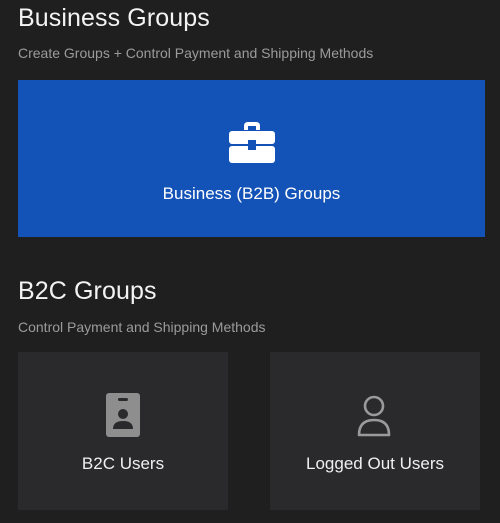 Image resolution: width=500 pixels, height=523 pixels. What do you see at coordinates (123, 463) in the screenshot?
I see `b2c-users-label: B2C Users` at bounding box center [123, 463].